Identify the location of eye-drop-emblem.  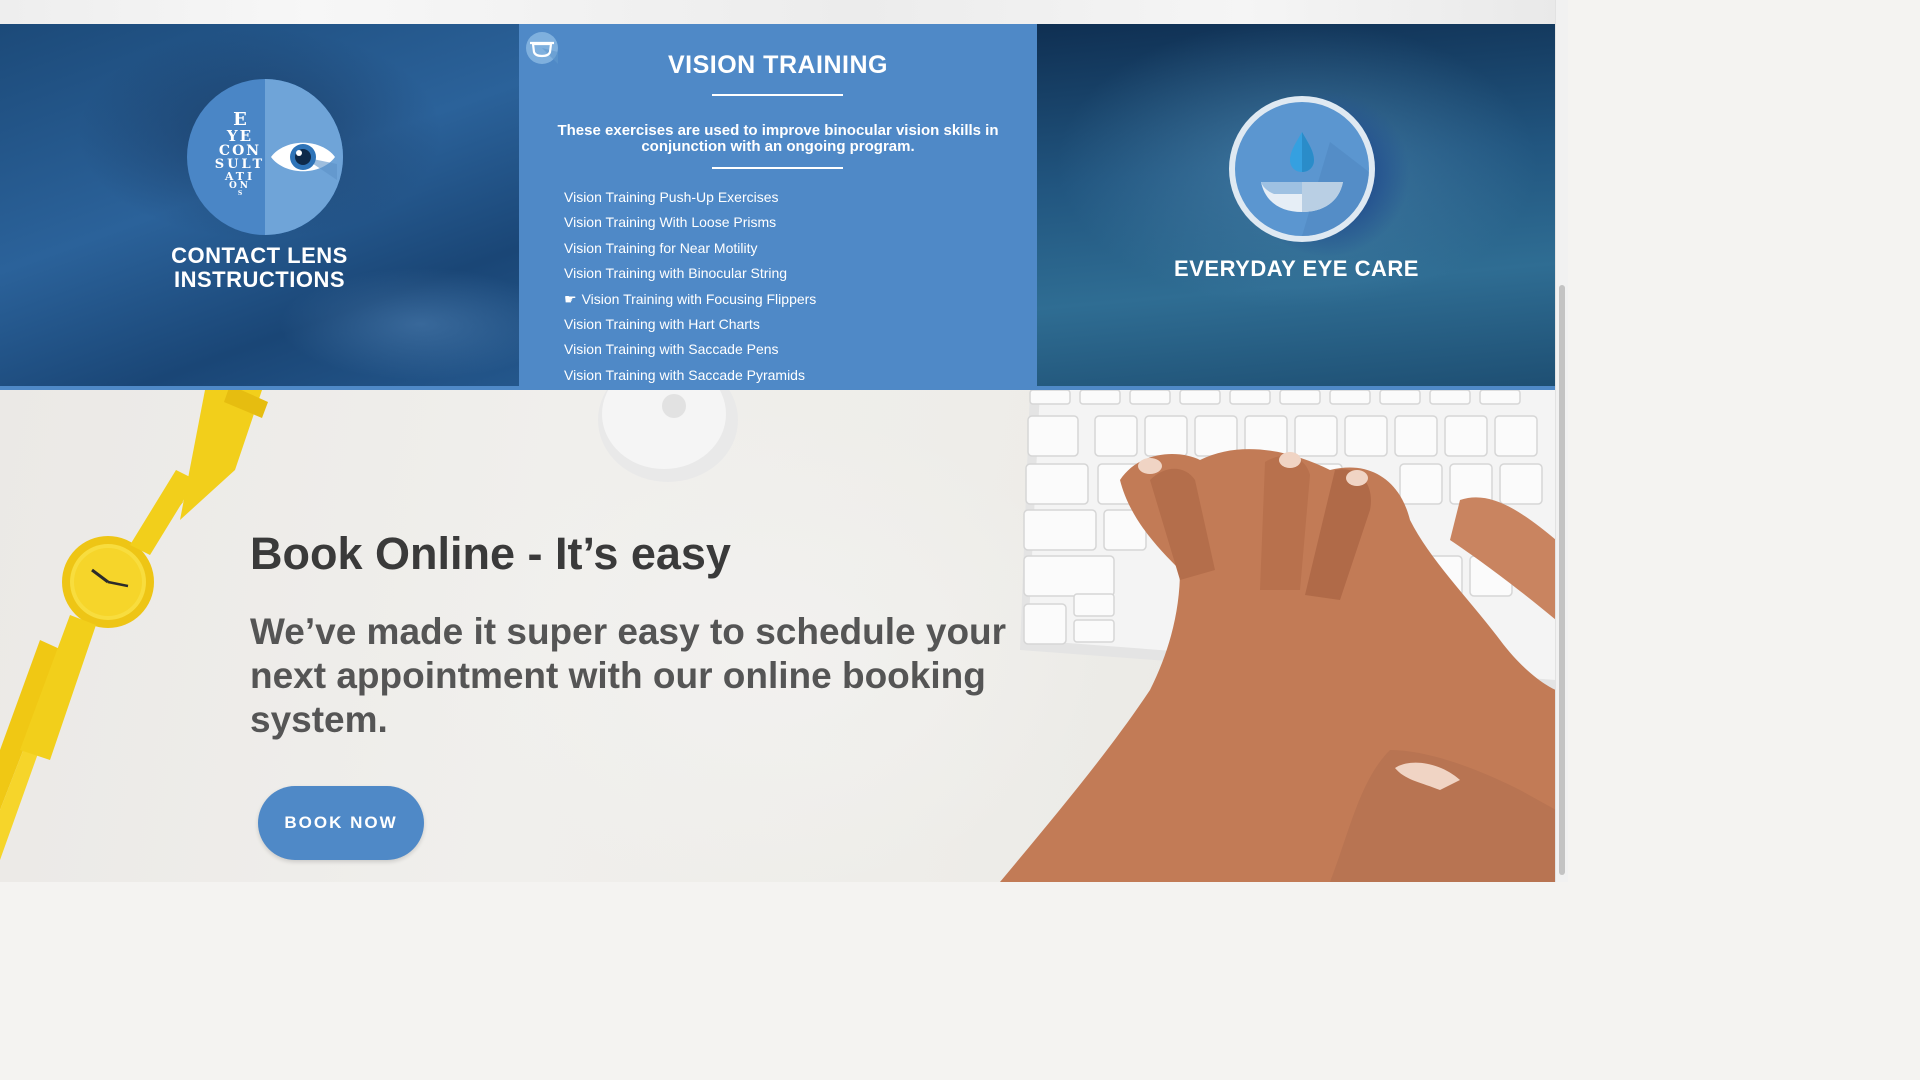
(1302, 169).